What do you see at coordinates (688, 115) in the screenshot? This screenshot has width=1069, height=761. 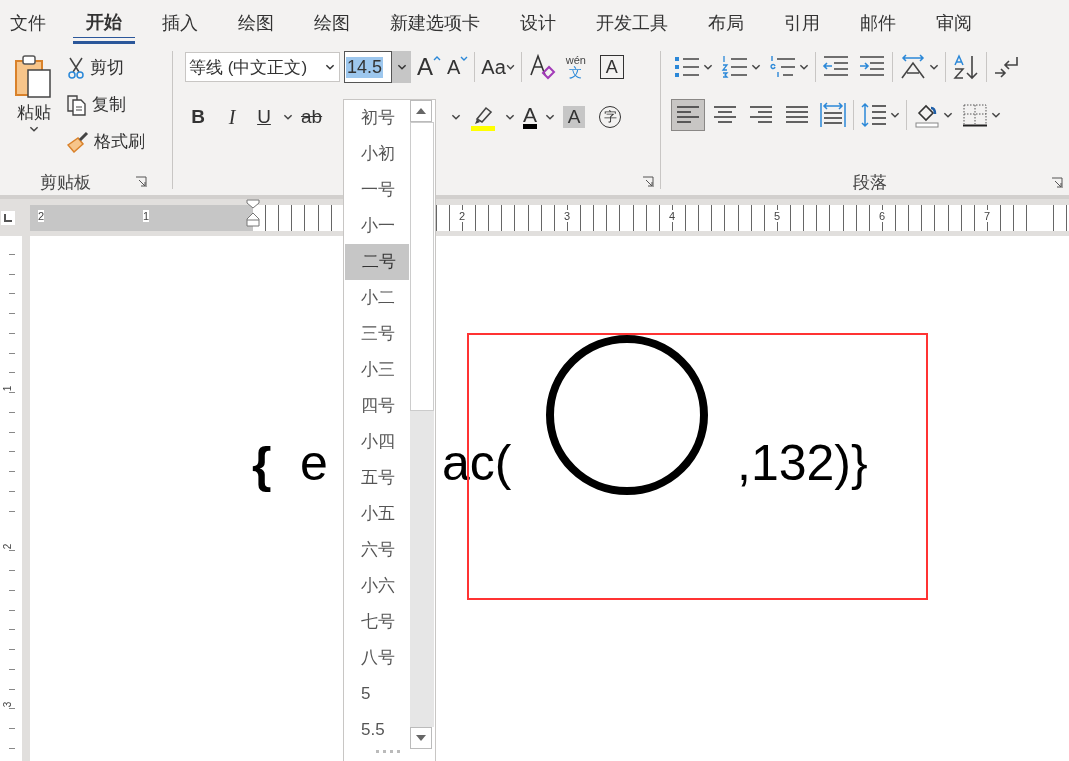 I see `align-left-button` at bounding box center [688, 115].